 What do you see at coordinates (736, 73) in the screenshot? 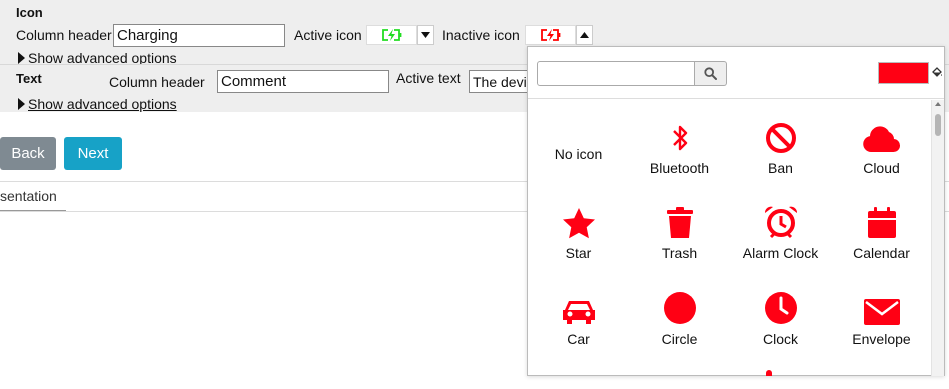
I see `icon-picker-header` at bounding box center [736, 73].